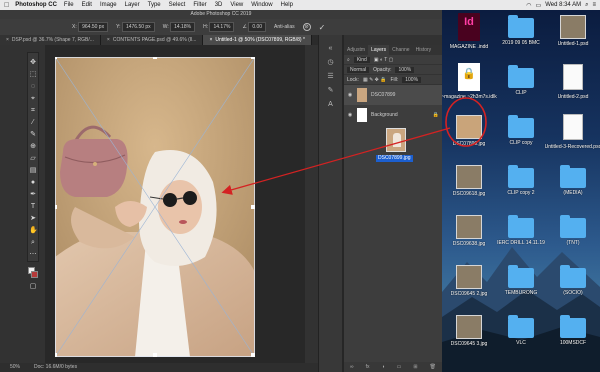 The width and height of the screenshot is (600, 372). Describe the element at coordinates (528, 5) in the screenshot. I see `wifi-icon: ◠` at that location.